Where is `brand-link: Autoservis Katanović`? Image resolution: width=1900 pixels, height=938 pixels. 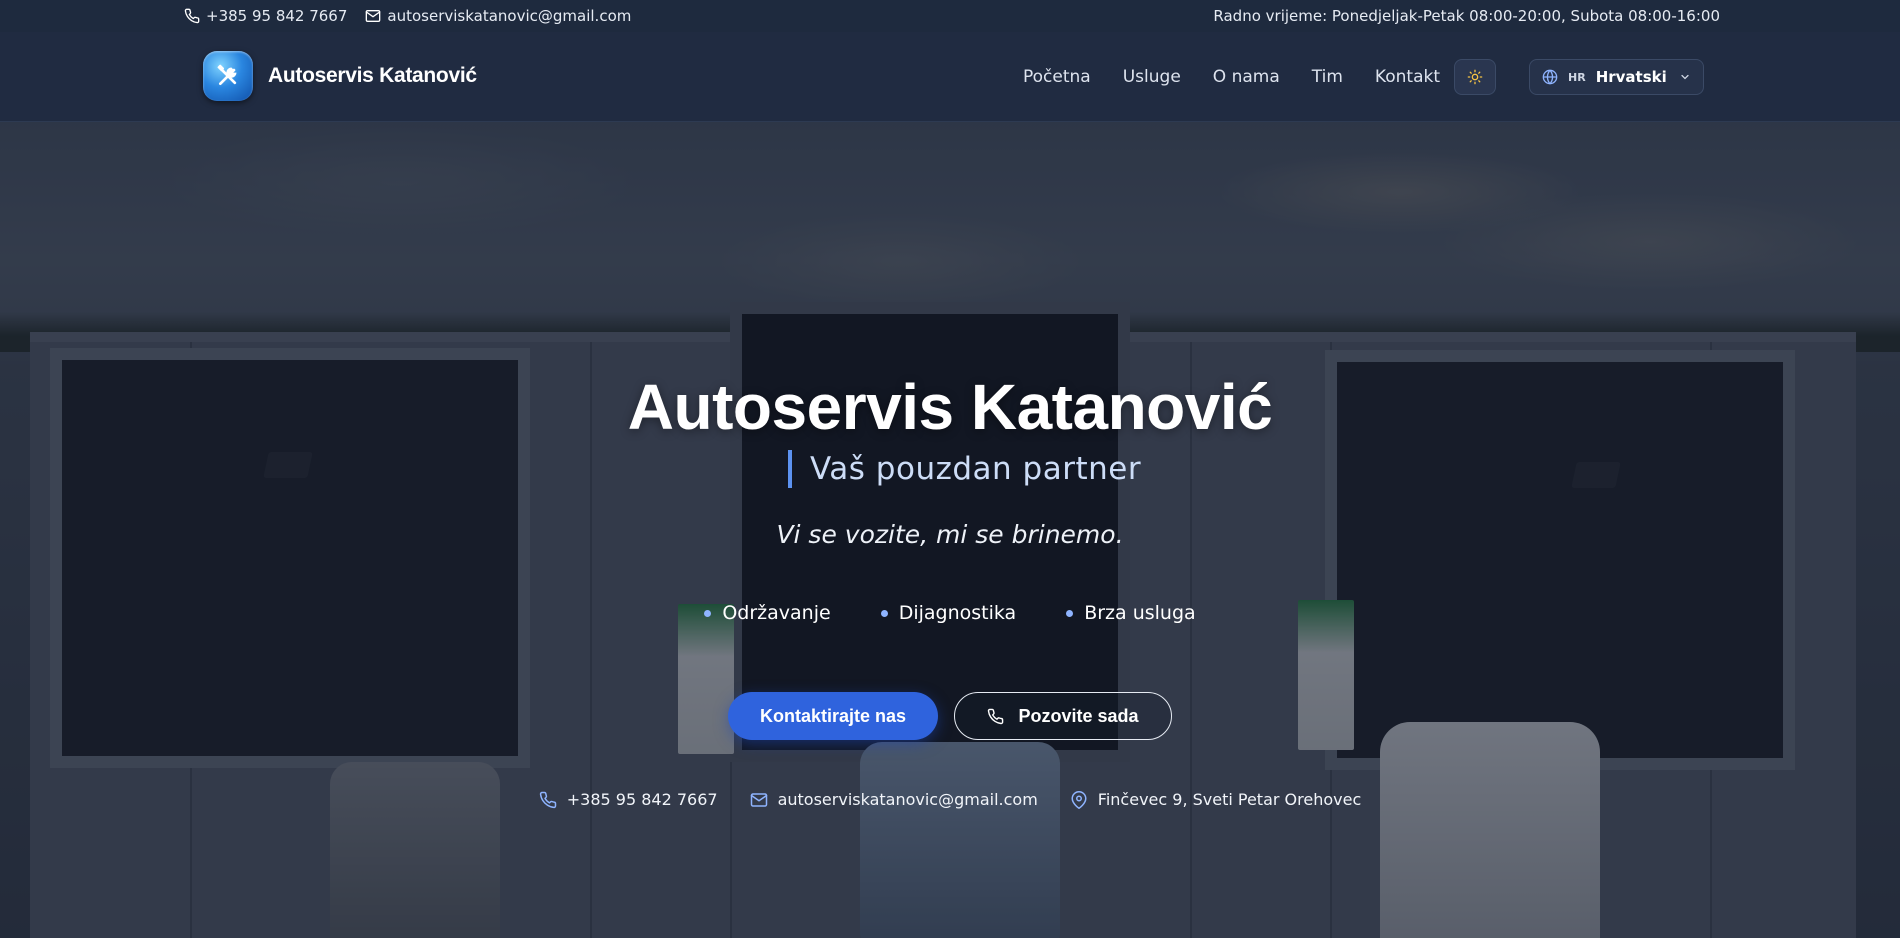
brand-link: Autoservis Katanović is located at coordinates (340, 76).